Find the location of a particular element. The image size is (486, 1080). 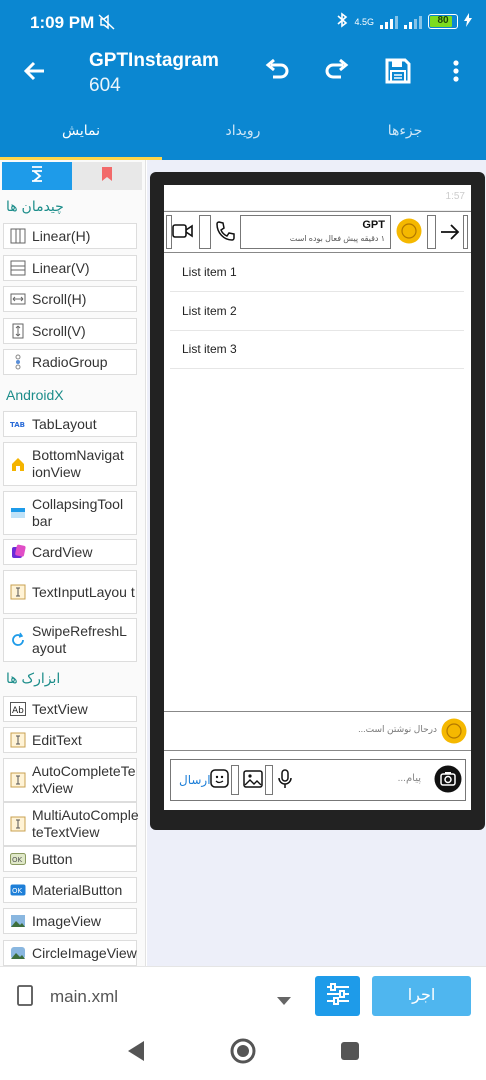

tab-events: رویداد is located at coordinates (243, 130).